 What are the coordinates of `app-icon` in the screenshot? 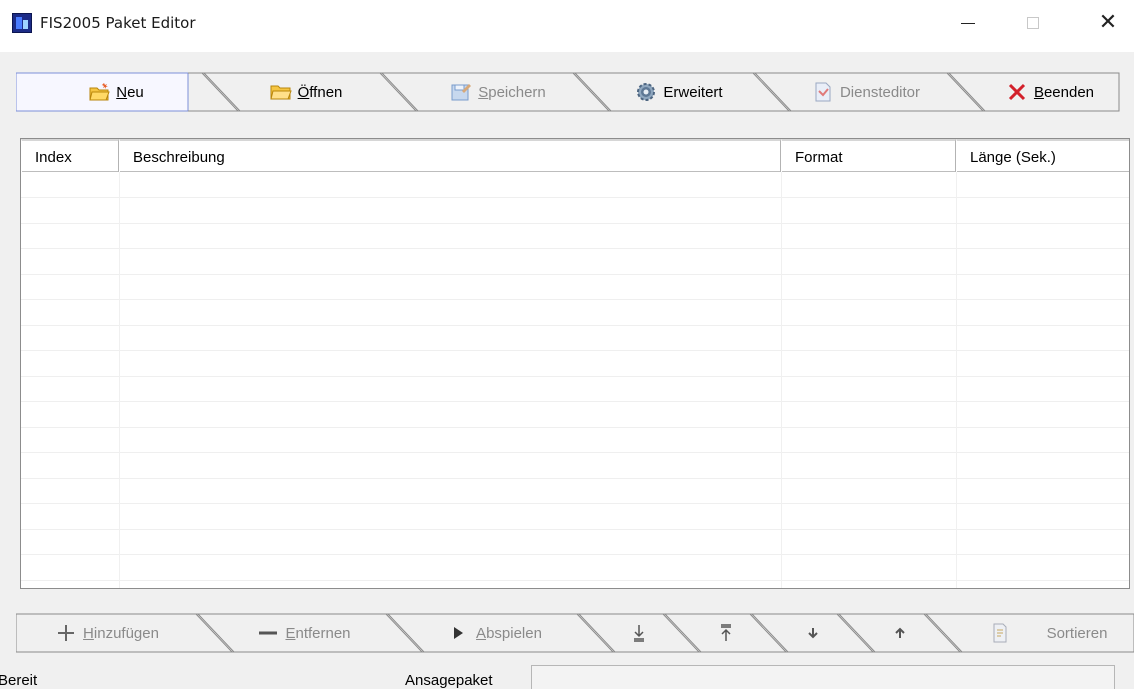 It's located at (22, 23).